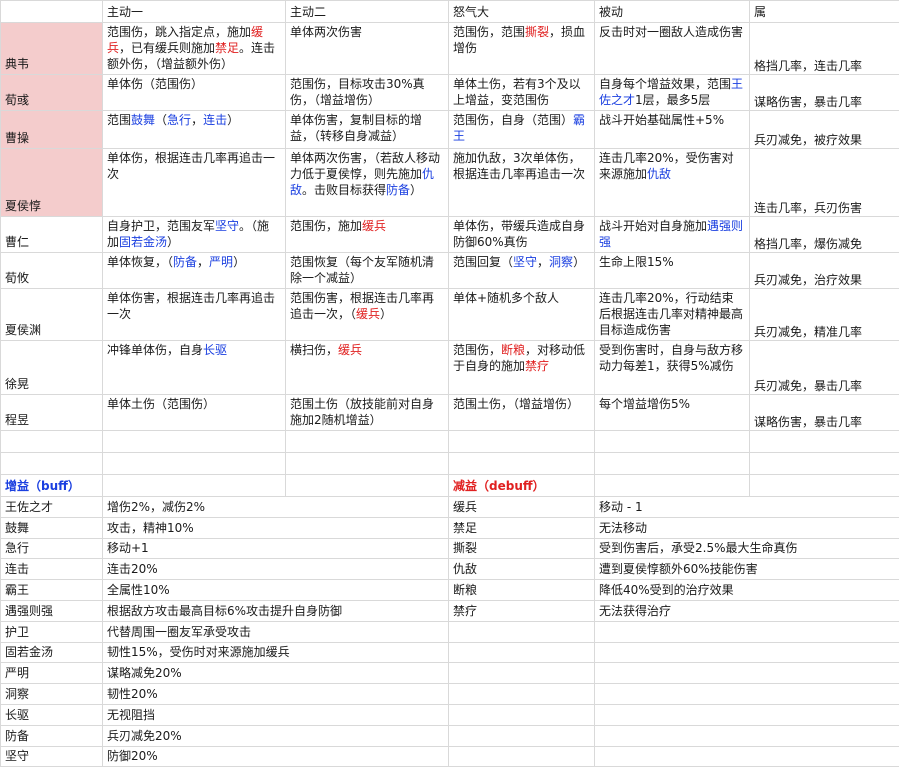 The width and height of the screenshot is (899, 782). Describe the element at coordinates (51, 129) in the screenshot. I see `hero-name: 曹操` at that location.